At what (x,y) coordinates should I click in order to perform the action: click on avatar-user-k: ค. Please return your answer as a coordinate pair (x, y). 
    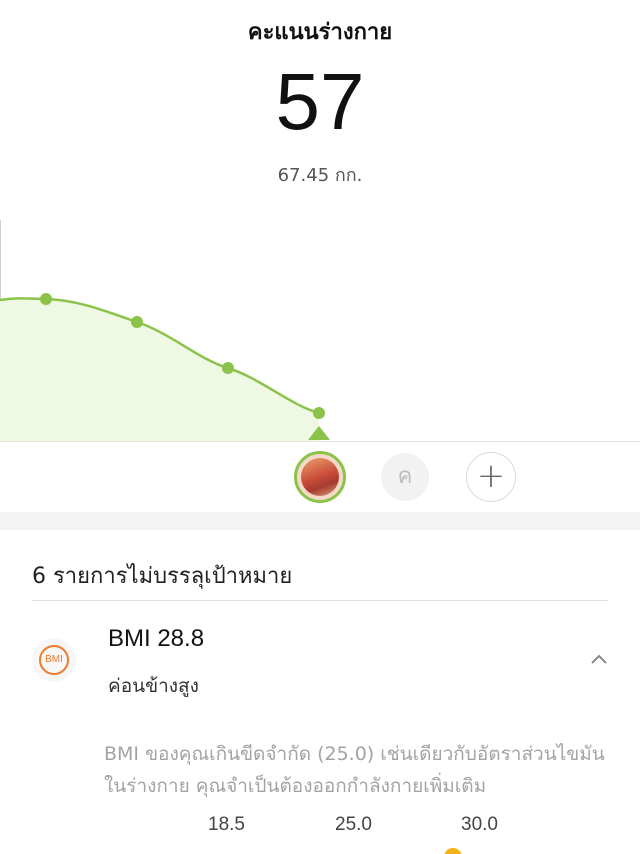
    Looking at the image, I should click on (405, 477).